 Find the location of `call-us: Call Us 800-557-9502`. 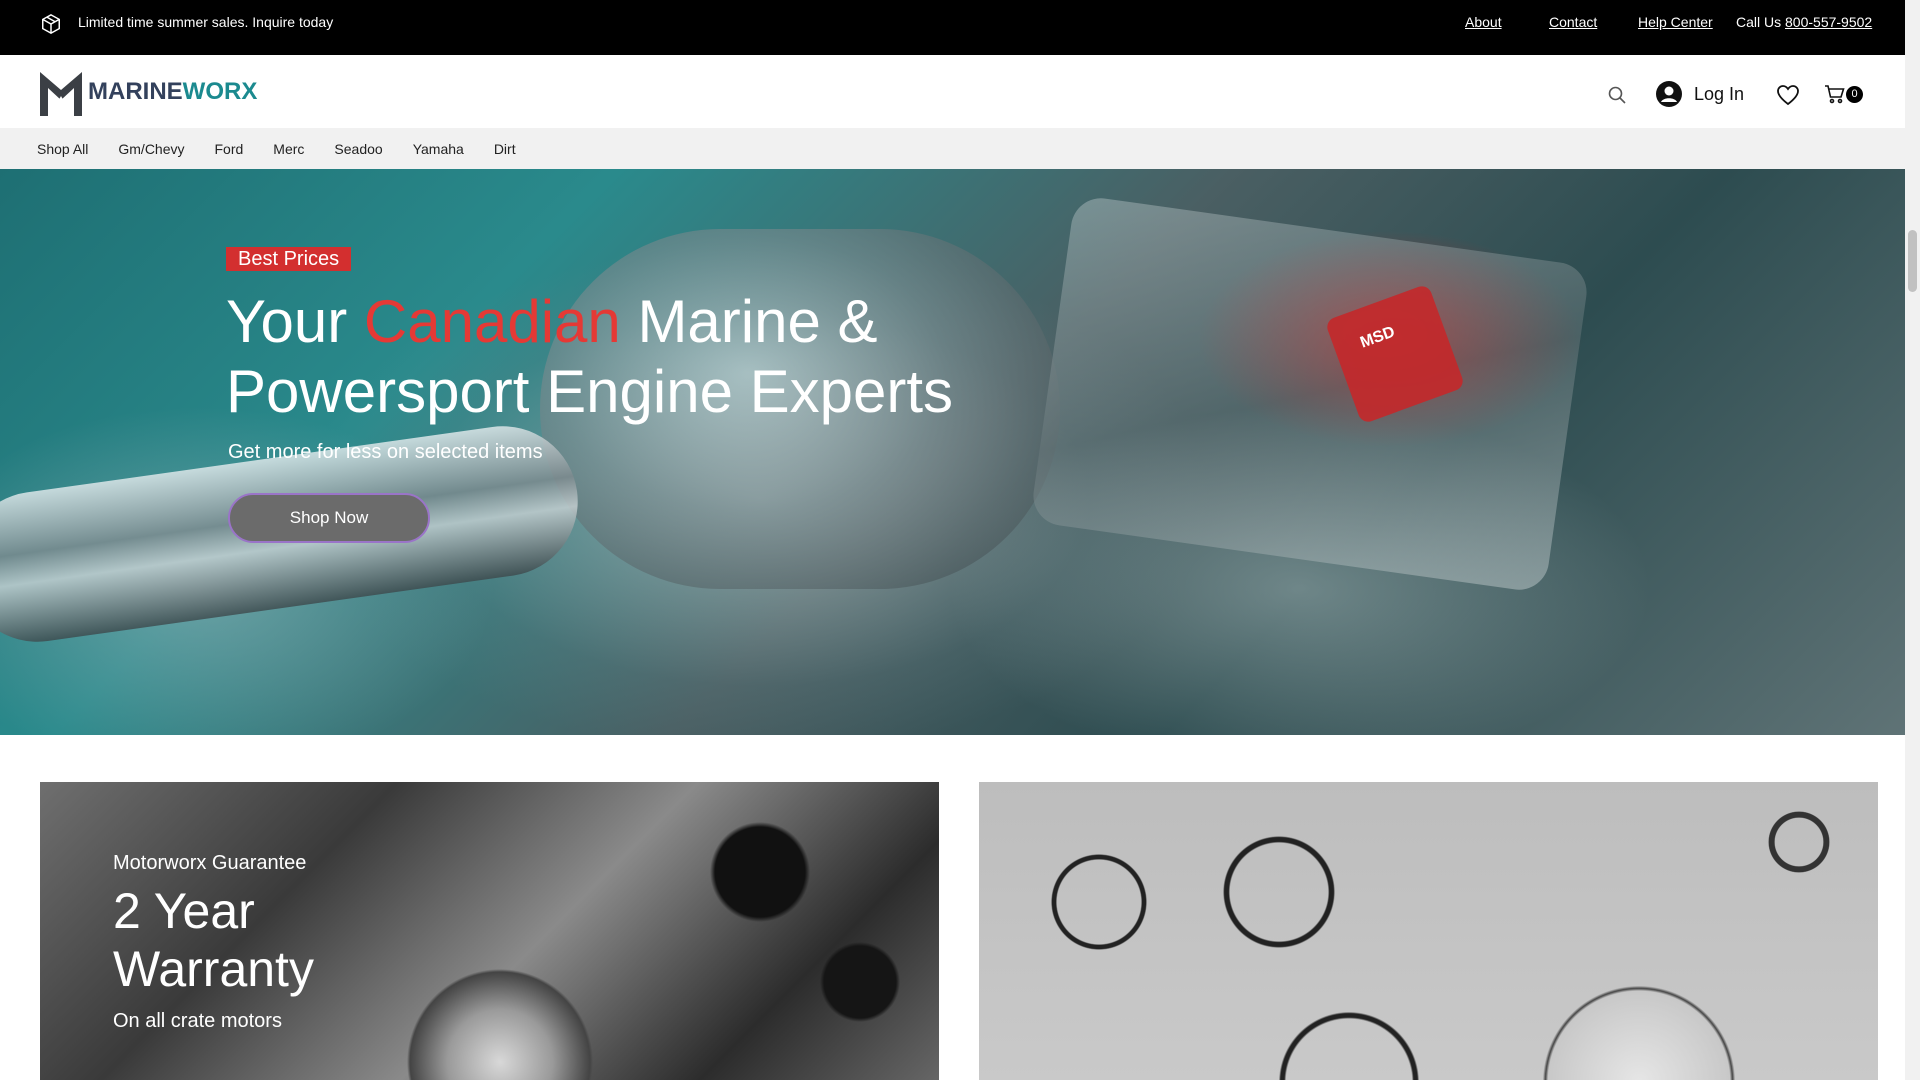

call-us: Call Us 800-557-9502 is located at coordinates (1804, 22).